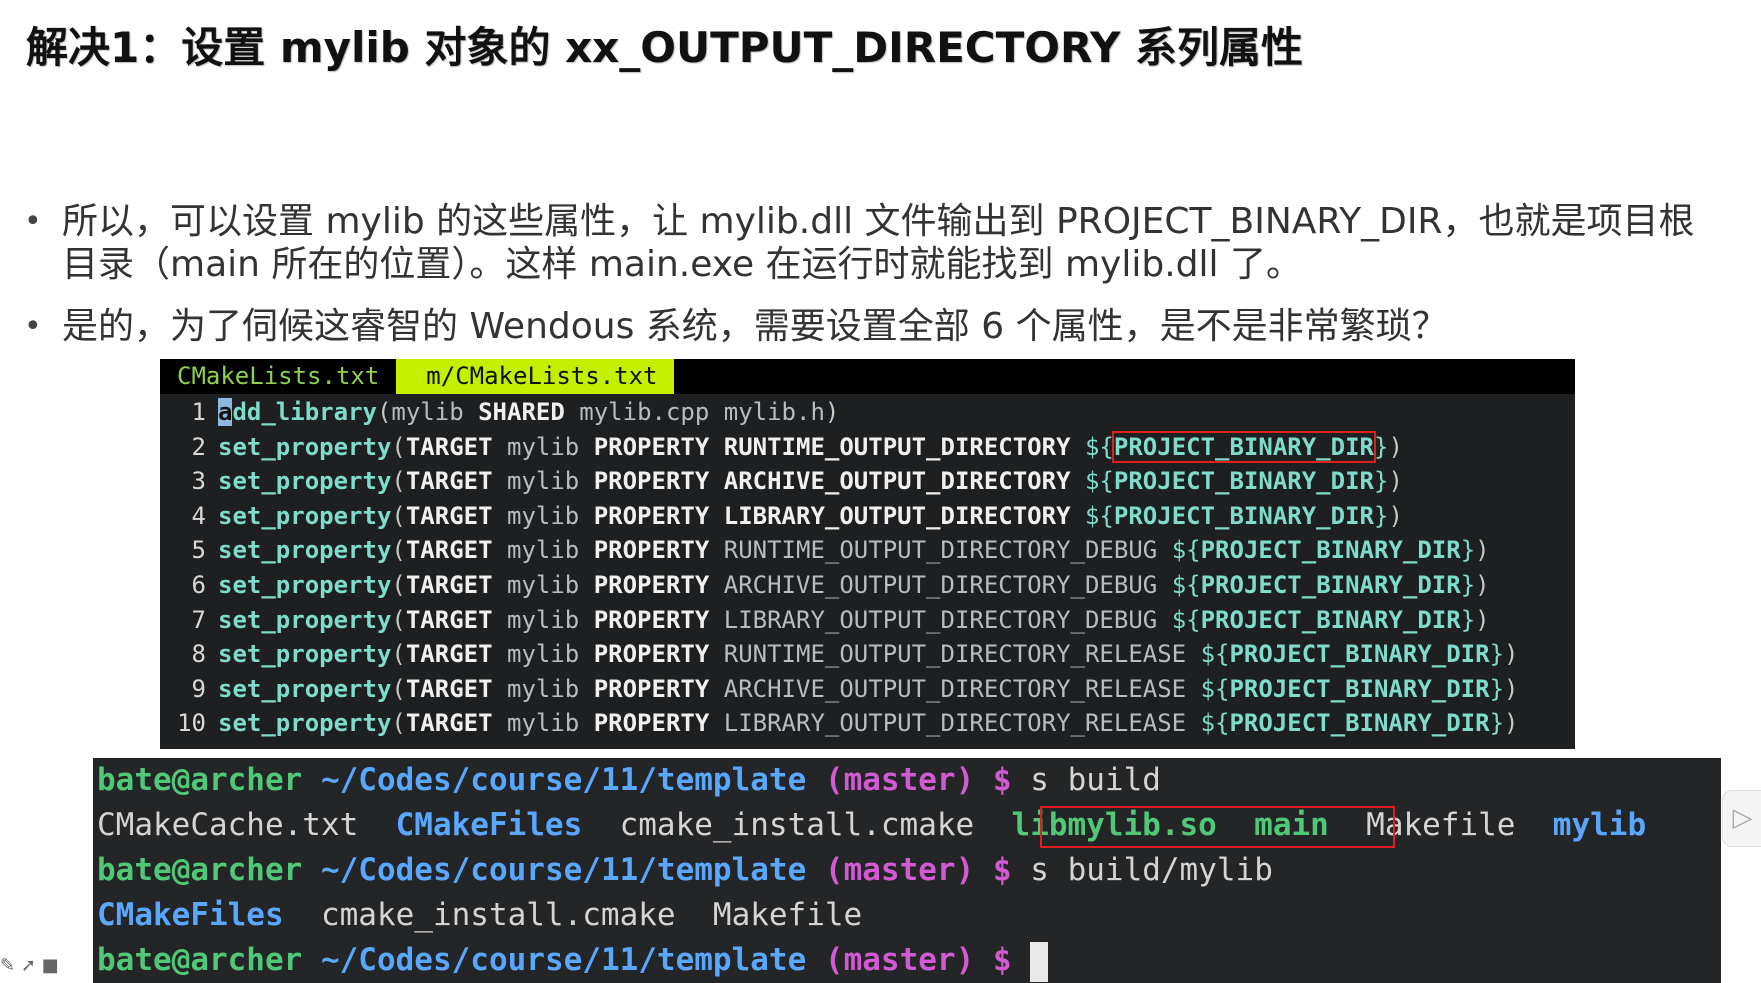  I want to click on line-number: 9, so click(198, 688).